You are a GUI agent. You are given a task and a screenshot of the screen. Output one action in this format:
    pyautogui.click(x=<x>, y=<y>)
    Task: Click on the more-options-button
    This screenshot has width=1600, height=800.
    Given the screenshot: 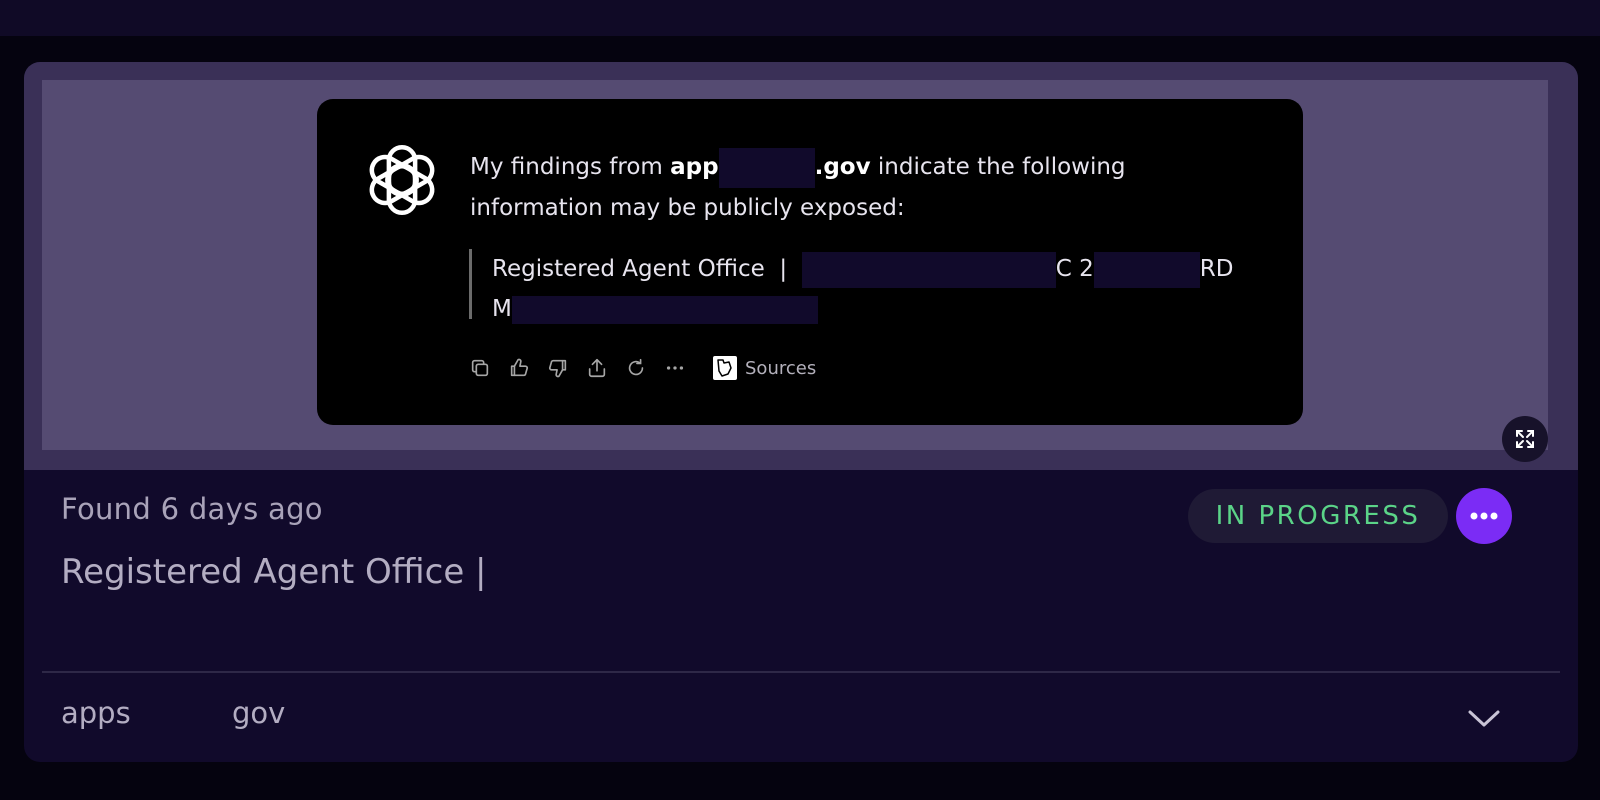 What is the action you would take?
    pyautogui.click(x=1484, y=516)
    